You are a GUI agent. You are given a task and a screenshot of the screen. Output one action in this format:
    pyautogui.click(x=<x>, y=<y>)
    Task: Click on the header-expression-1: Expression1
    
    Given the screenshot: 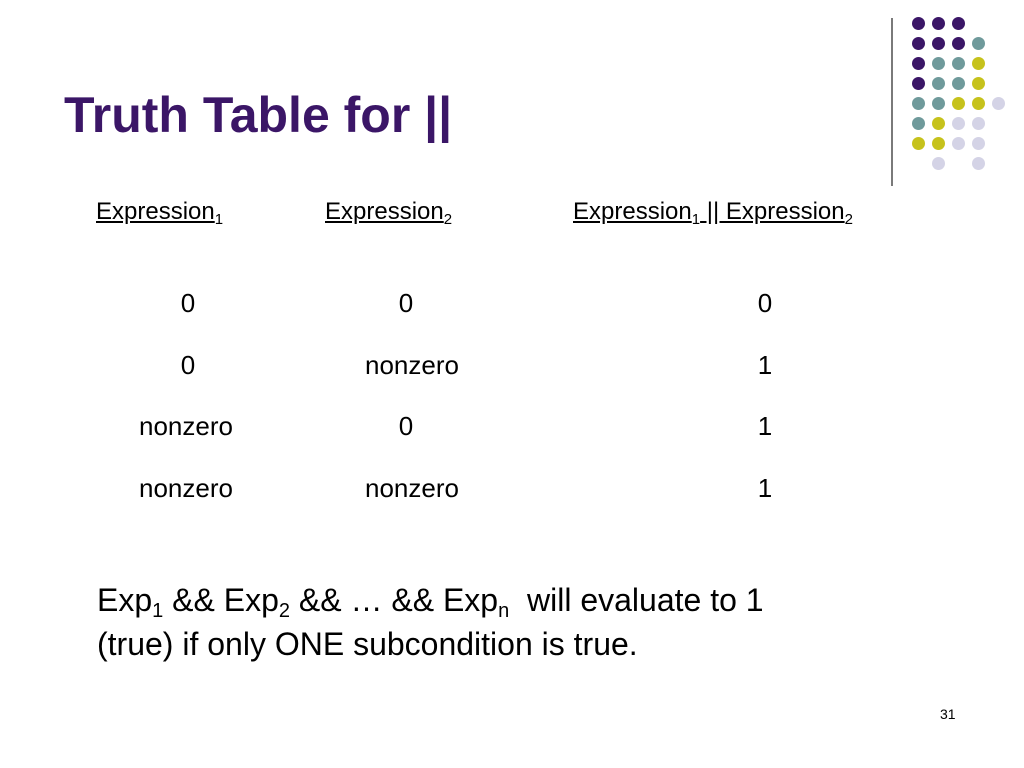 What is the action you would take?
    pyautogui.click(x=159, y=213)
    